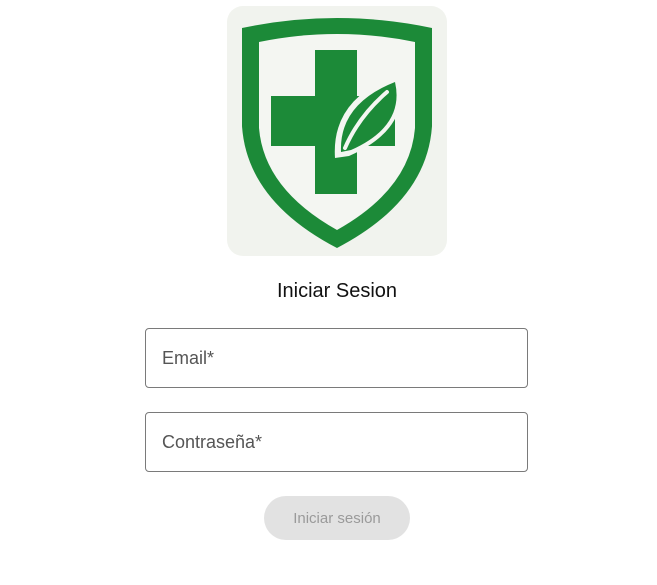 The width and height of the screenshot is (657, 585). I want to click on password-field, so click(336, 442).